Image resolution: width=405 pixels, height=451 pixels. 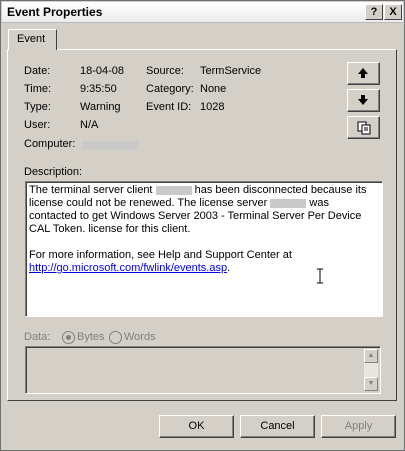 I want to click on source-label: Source:, so click(x=165, y=71).